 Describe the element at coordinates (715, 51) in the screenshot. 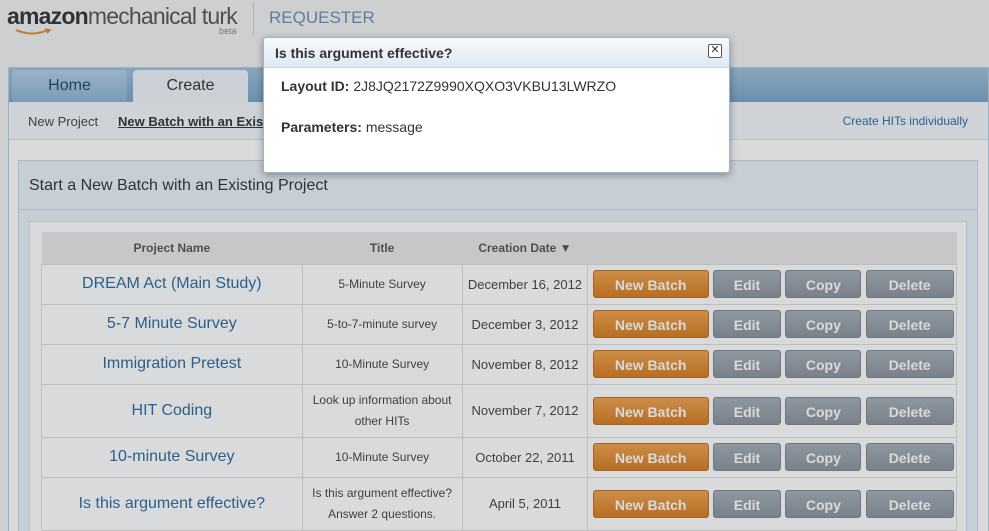

I see `close-icon: ✕` at that location.